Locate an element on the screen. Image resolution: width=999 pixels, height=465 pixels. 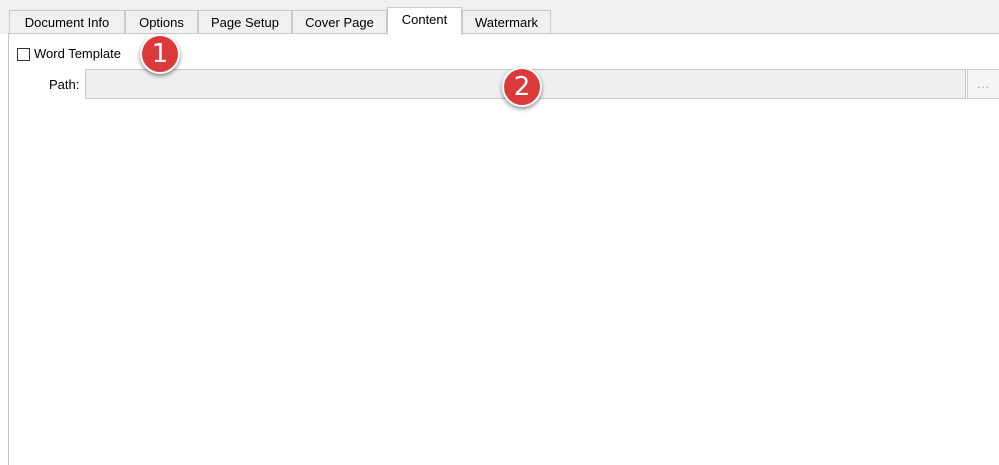
word-template-checkbox is located at coordinates (23, 54).